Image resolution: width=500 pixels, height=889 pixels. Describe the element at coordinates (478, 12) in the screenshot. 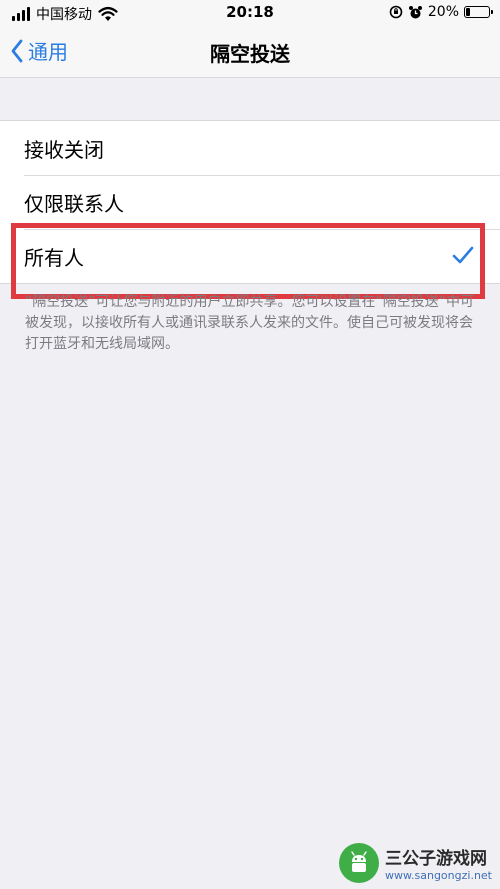

I see `battery-icon` at that location.